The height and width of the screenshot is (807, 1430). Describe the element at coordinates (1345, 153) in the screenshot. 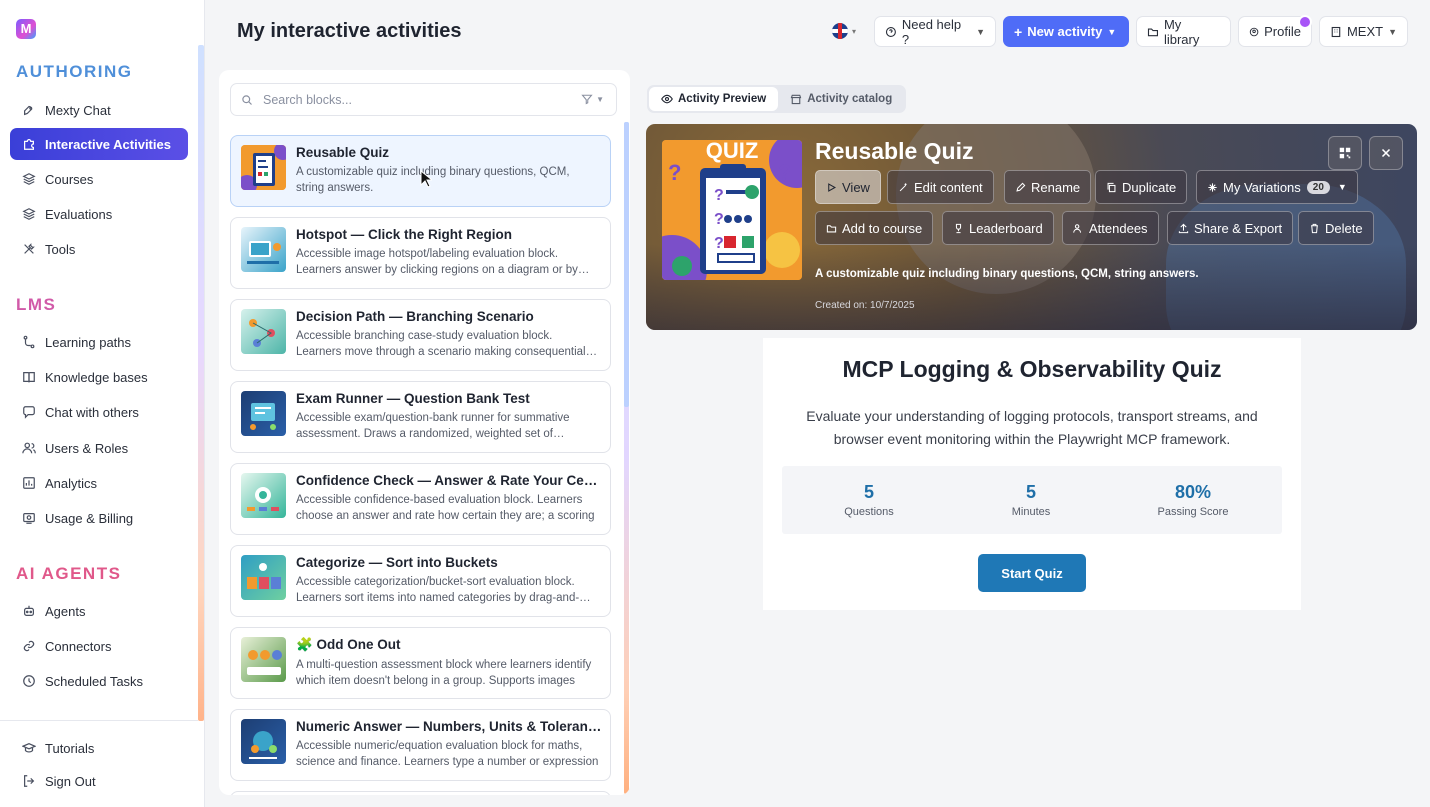

I see `qr-code-button` at that location.